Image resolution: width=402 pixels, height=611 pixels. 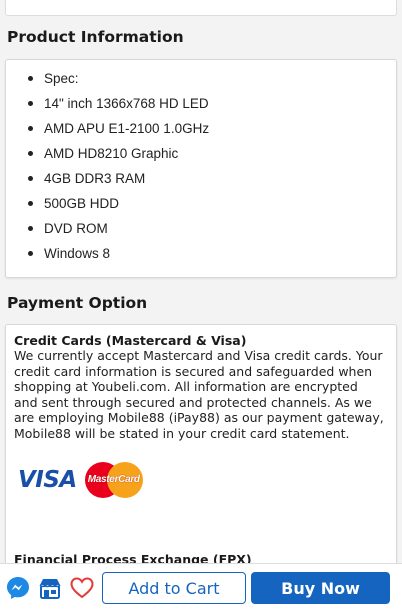 I want to click on mastercard-logo: MasterCard, so click(x=113, y=479).